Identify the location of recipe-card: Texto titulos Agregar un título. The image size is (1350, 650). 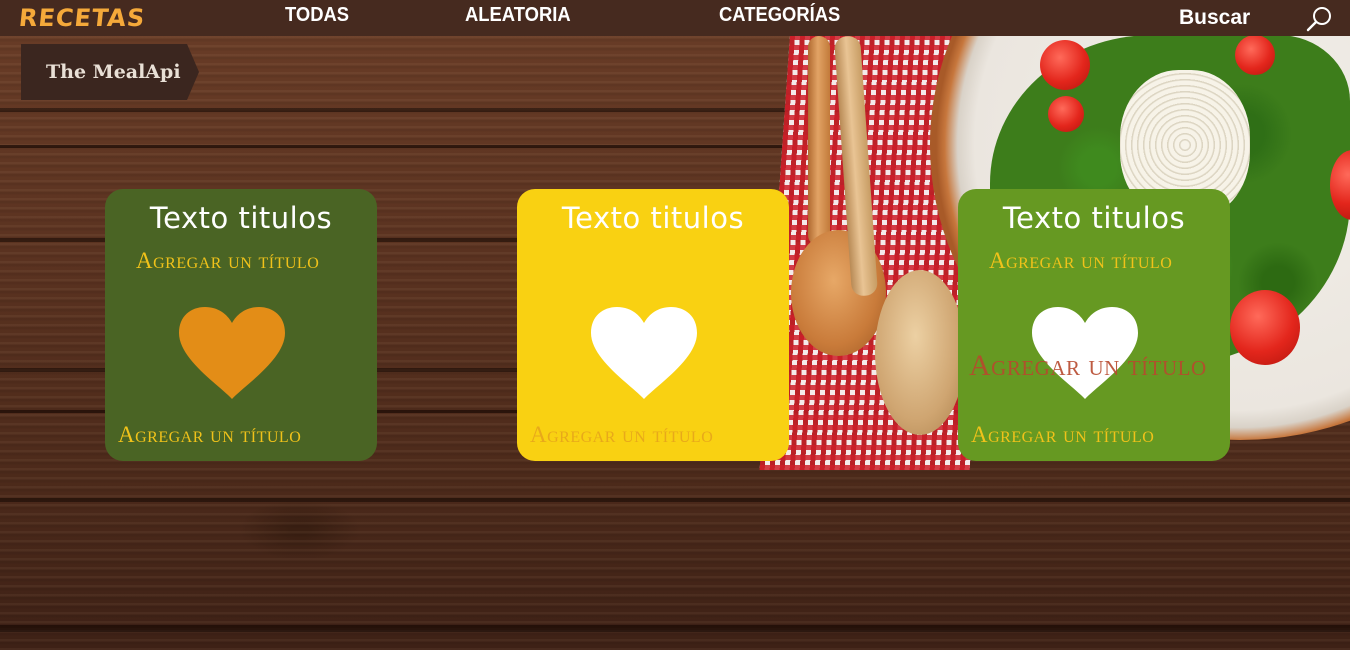
(653, 325).